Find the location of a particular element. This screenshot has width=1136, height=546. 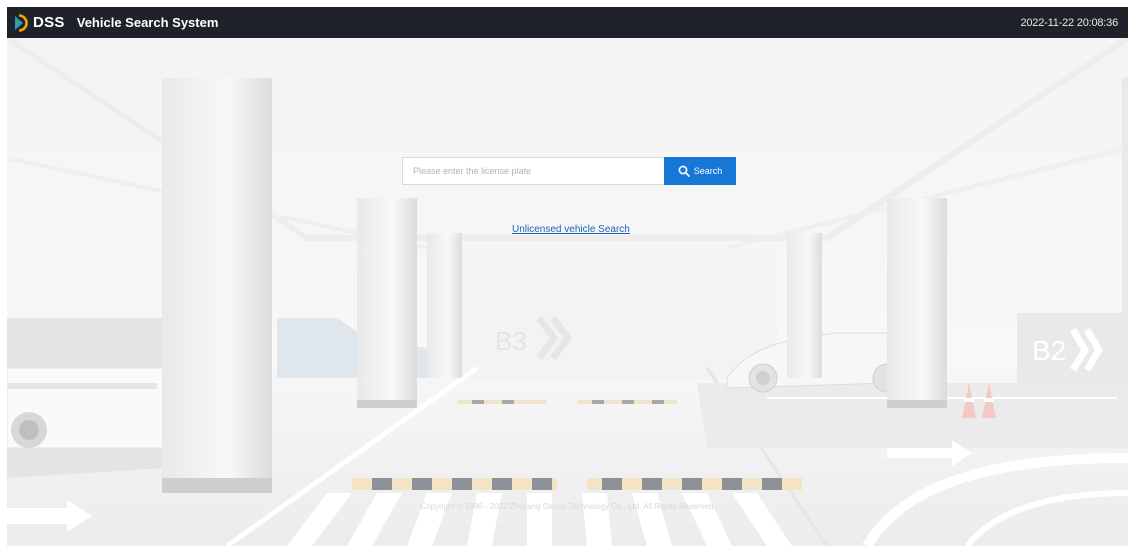

logo: DSS is located at coordinates (38, 22).